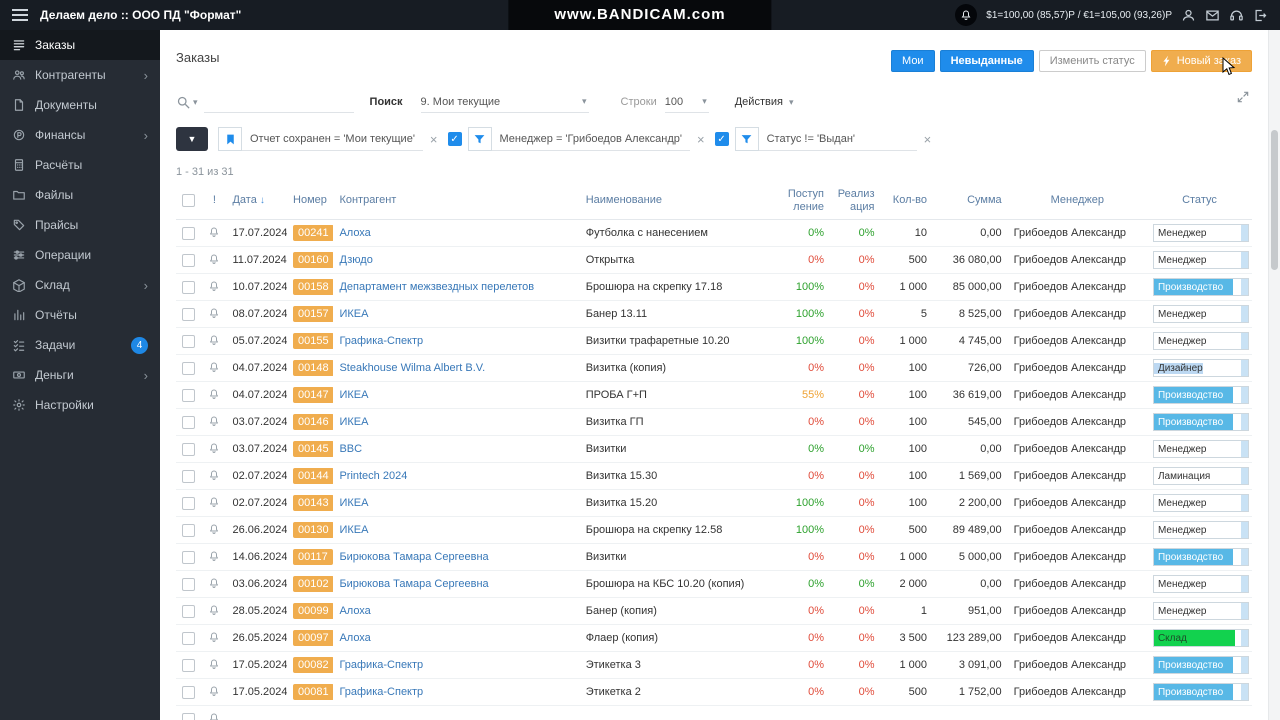 The image size is (1280, 720). I want to click on order-number-badge: 00099, so click(313, 611).